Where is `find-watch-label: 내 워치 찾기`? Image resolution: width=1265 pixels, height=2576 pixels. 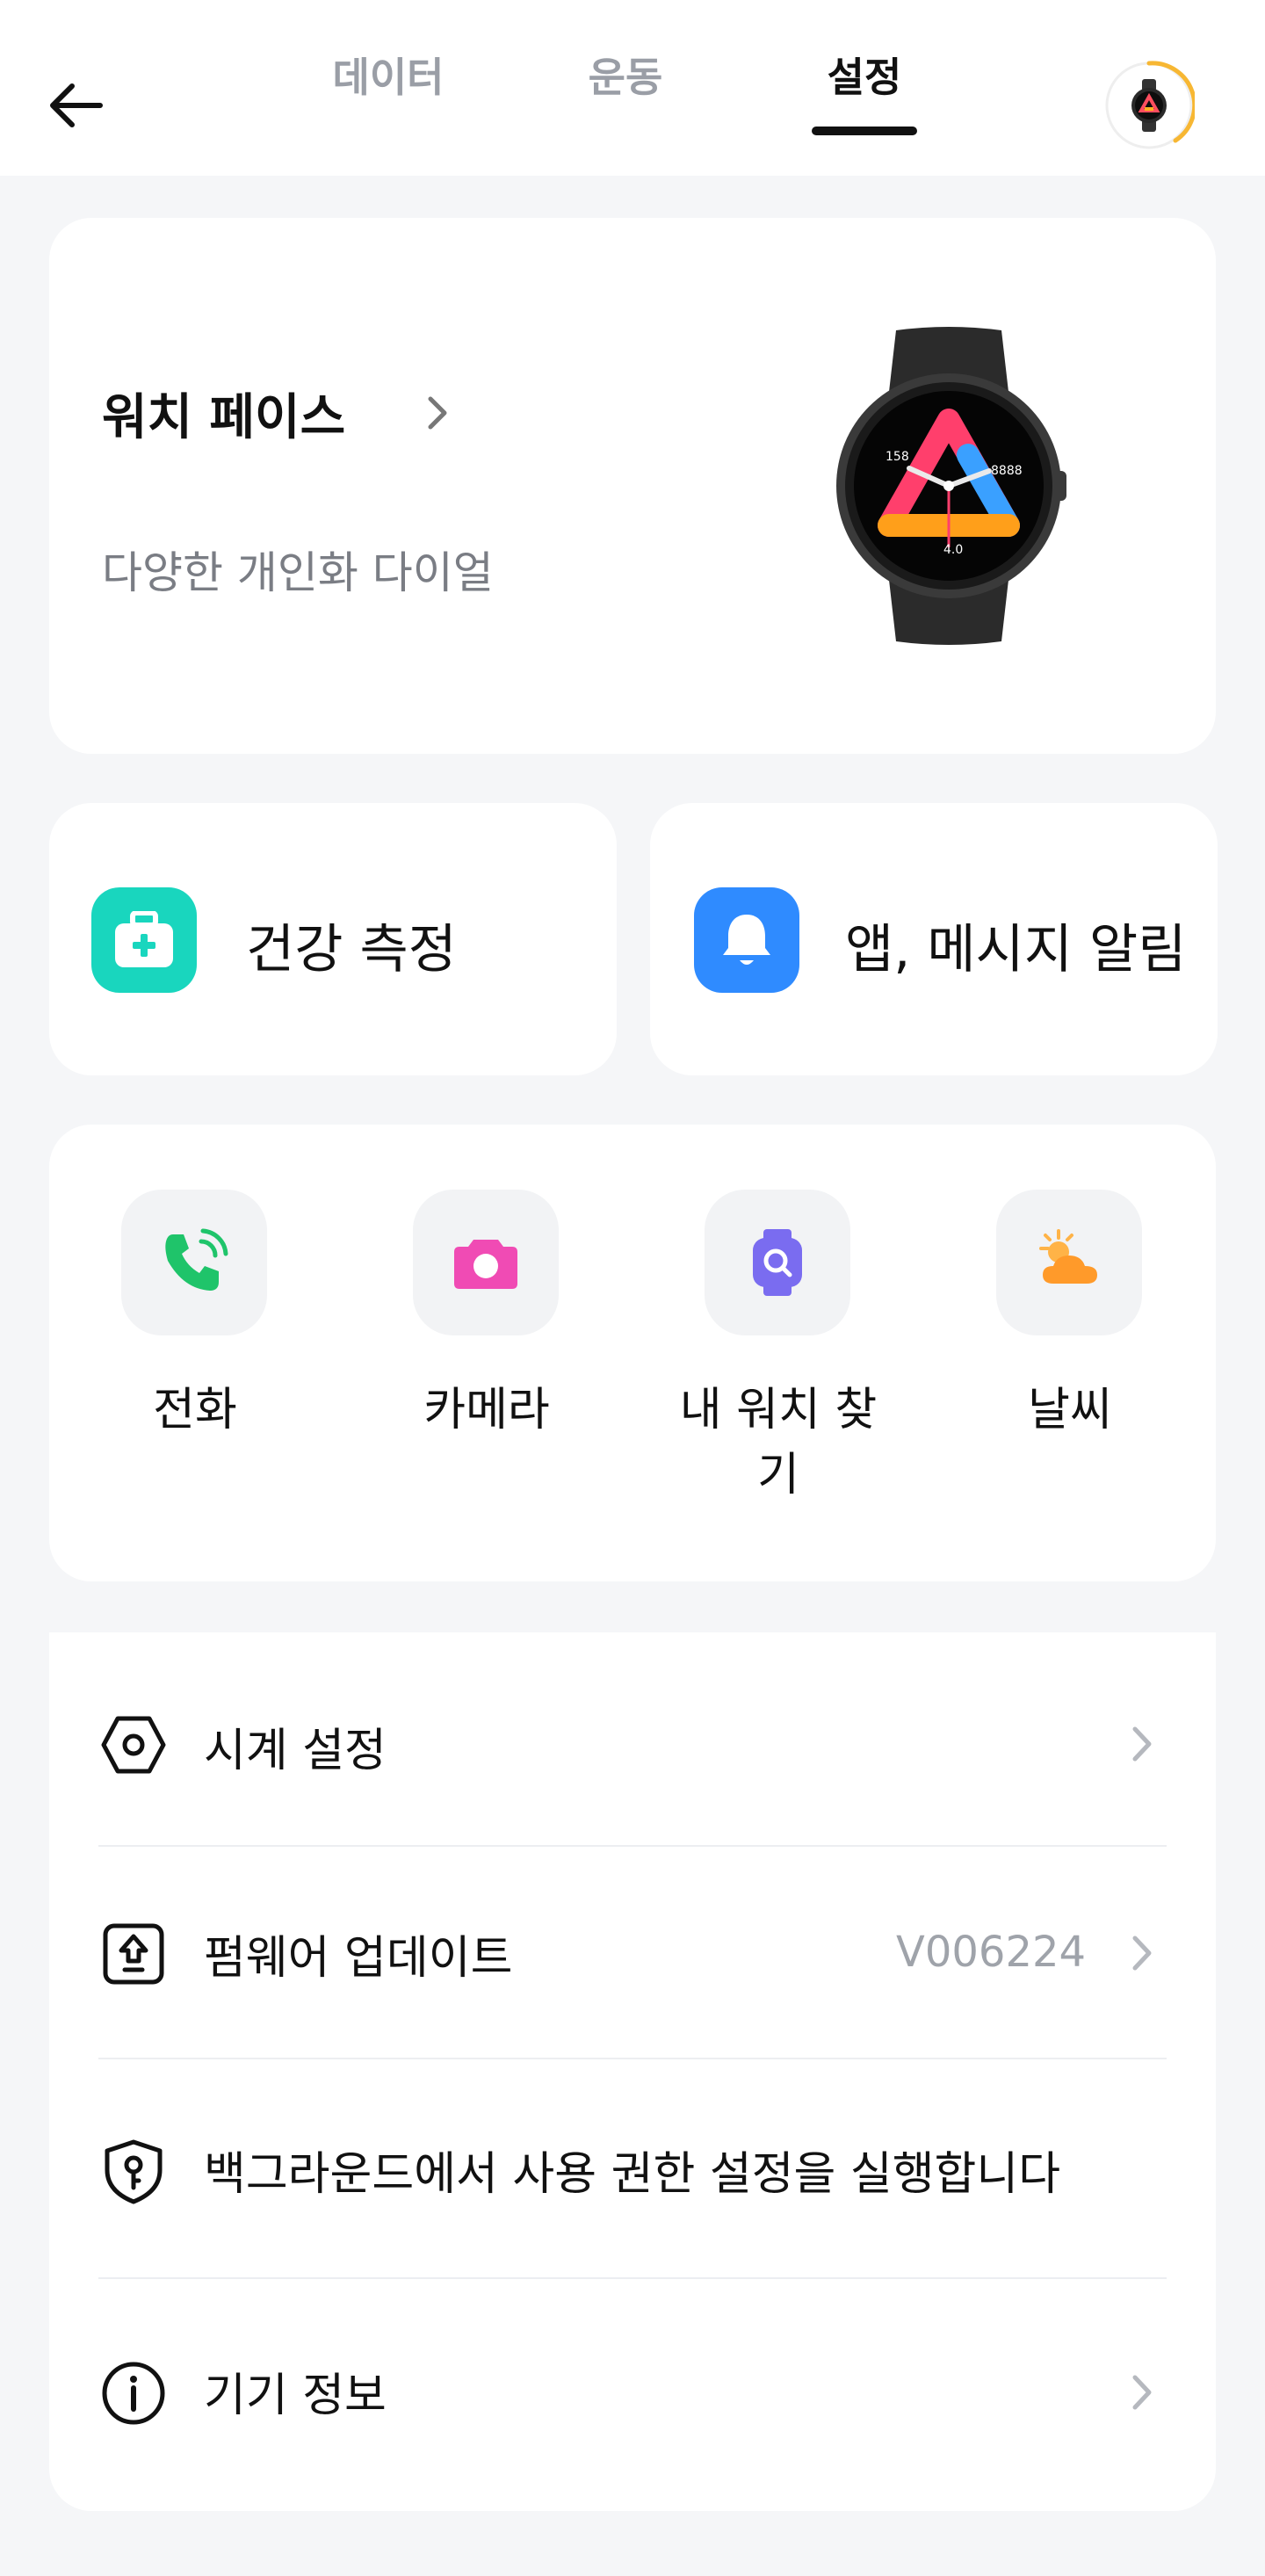 find-watch-label: 내 워치 찾기 is located at coordinates (779, 1442).